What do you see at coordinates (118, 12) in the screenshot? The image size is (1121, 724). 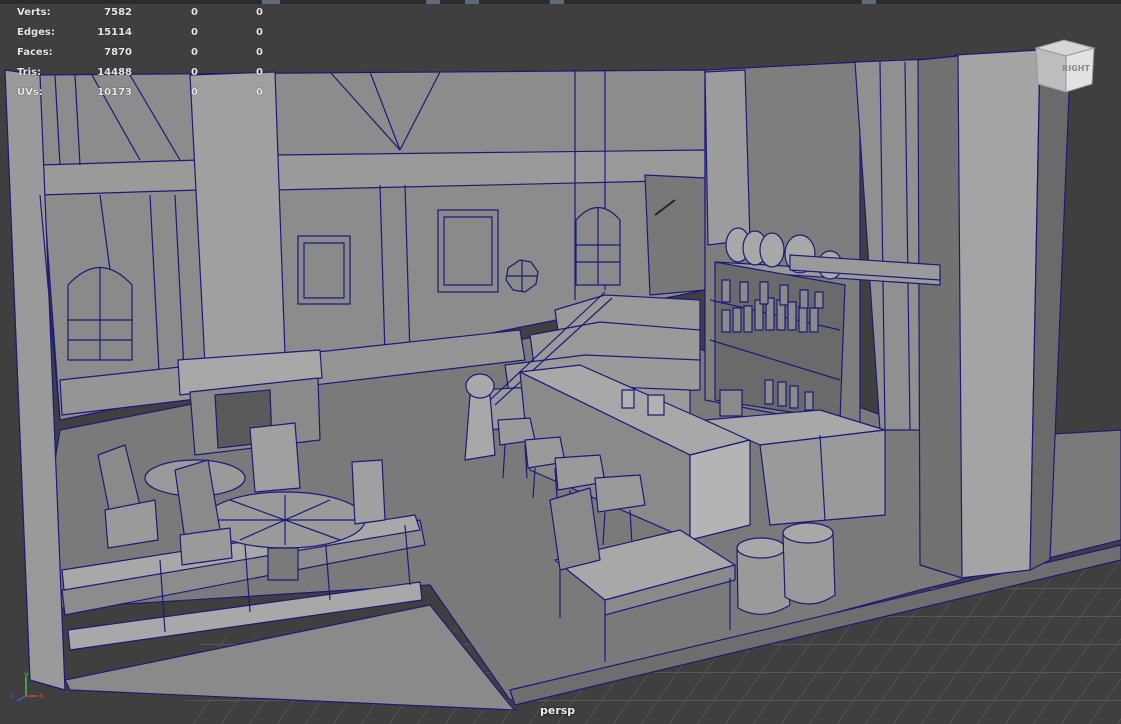 I see `hud-value: 7582` at bounding box center [118, 12].